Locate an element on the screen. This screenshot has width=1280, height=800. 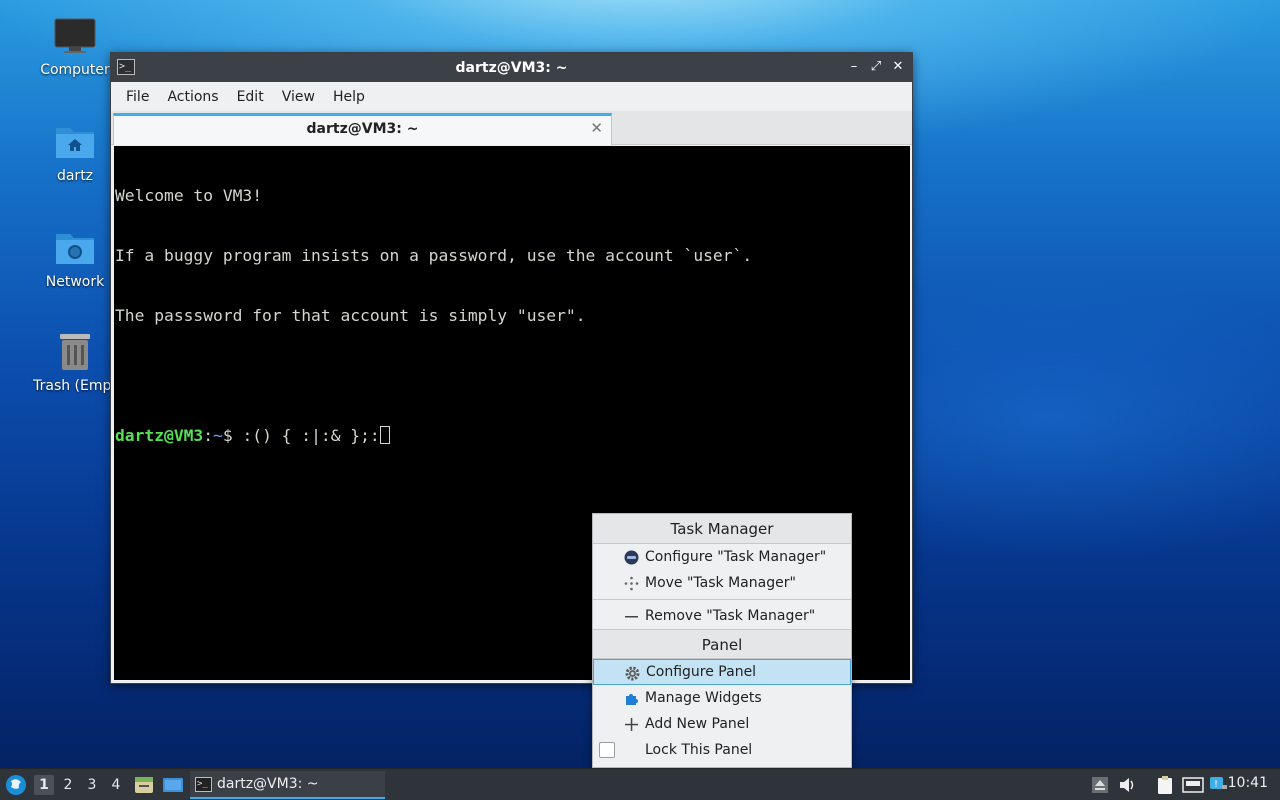
menu-edit: Edit is located at coordinates (250, 97).